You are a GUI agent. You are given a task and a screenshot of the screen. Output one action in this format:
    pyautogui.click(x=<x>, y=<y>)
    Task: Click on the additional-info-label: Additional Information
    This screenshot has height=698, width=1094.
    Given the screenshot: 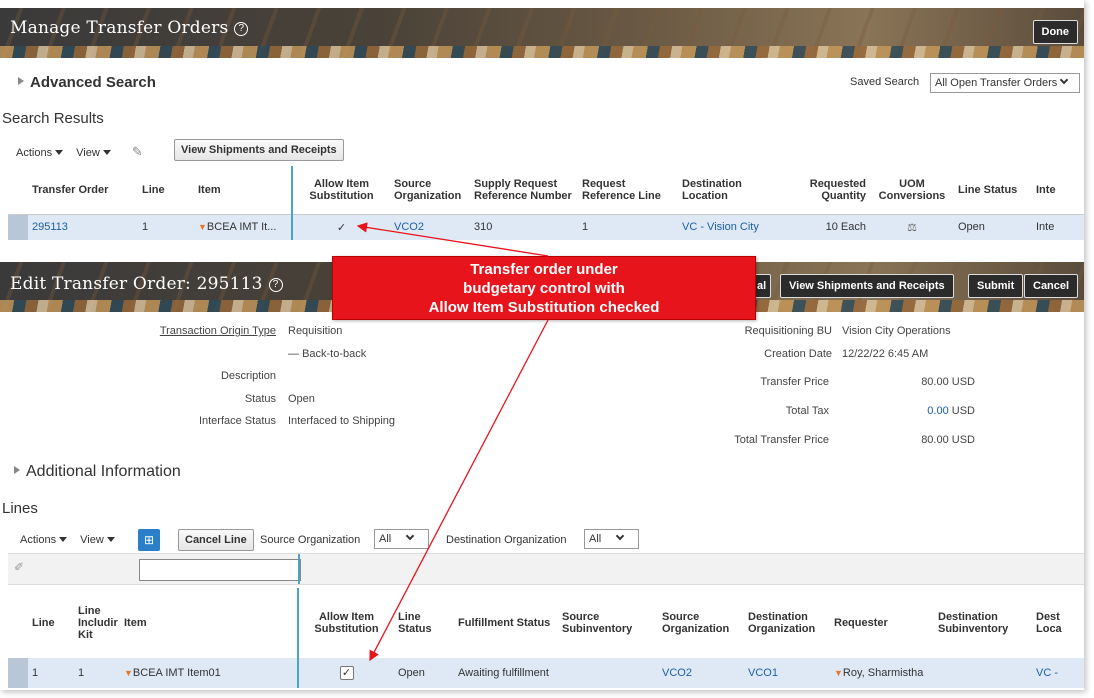 What is the action you would take?
    pyautogui.click(x=103, y=471)
    